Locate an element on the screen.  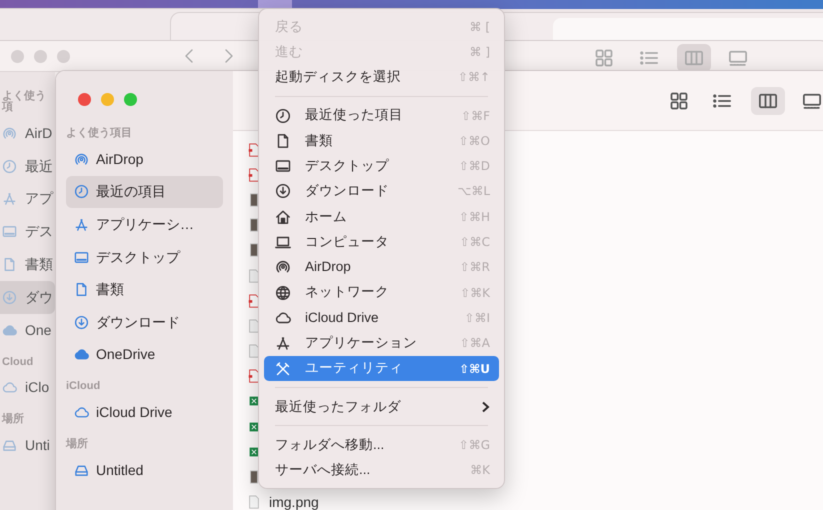
menu-item: AirDrop ⇧⌘R is located at coordinates (381, 267).